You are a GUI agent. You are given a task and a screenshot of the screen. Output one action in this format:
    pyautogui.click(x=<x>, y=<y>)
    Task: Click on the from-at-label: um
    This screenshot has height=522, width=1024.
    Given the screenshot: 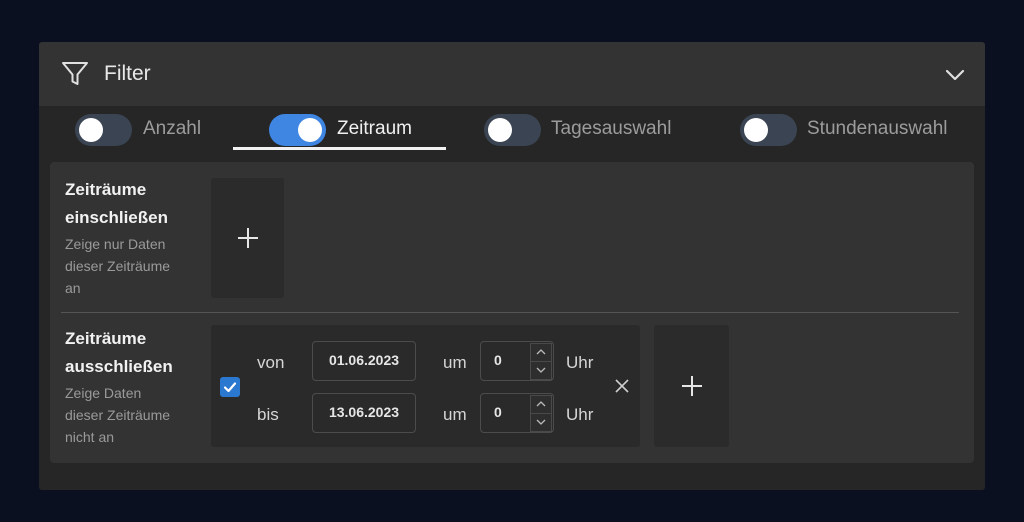 What is the action you would take?
    pyautogui.click(x=455, y=362)
    